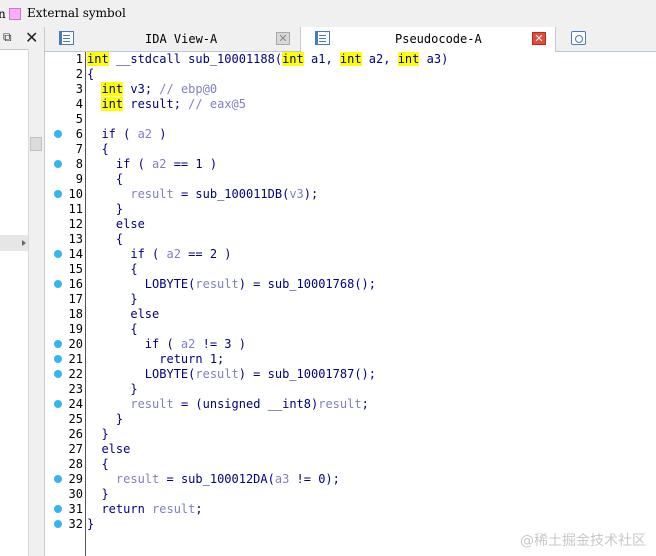  What do you see at coordinates (350, 239) in the screenshot?
I see `code-line: 13 {` at bounding box center [350, 239].